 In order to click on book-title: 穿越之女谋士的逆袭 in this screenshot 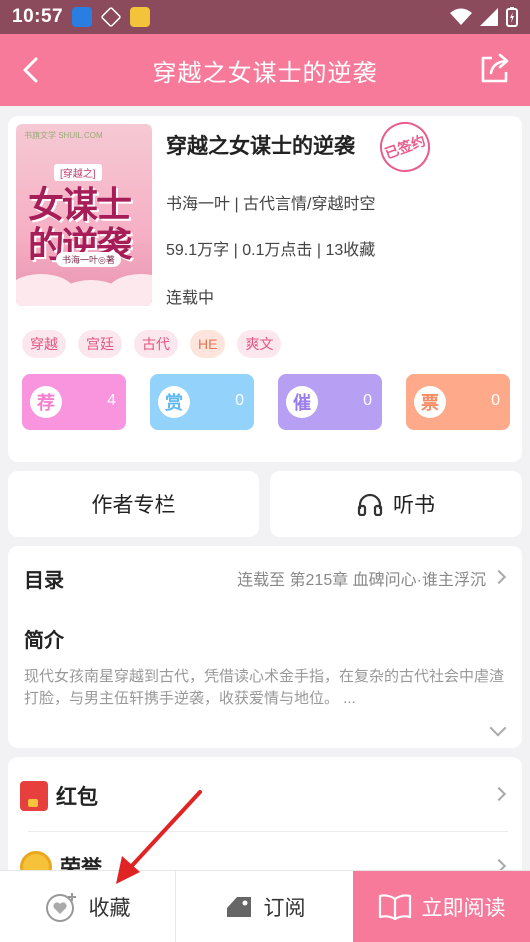, I will do `click(260, 146)`.